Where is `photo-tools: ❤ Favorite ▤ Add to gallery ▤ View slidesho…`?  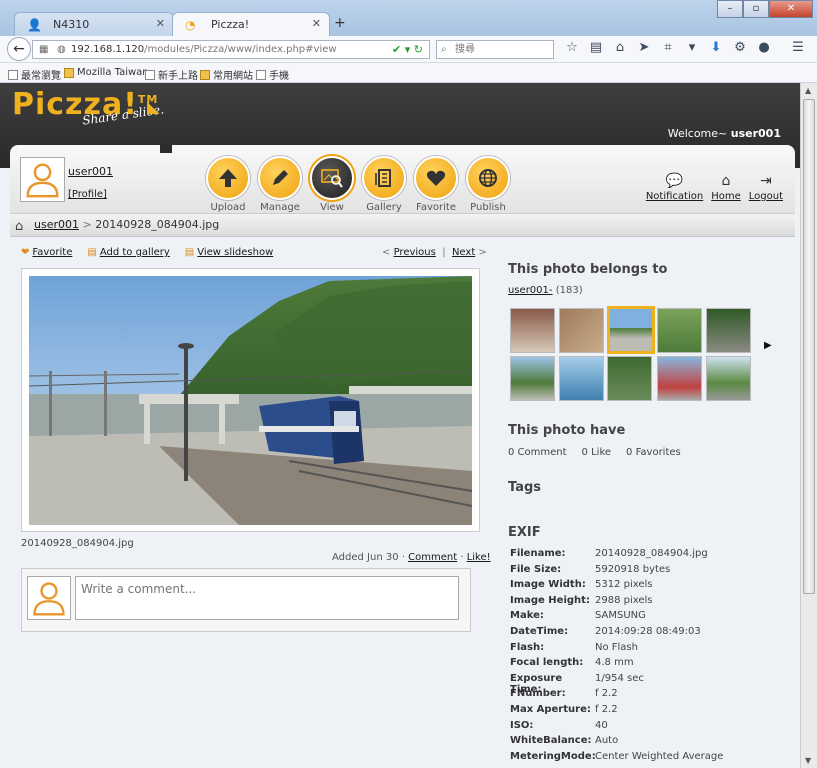 photo-tools: ❤ Favorite ▤ Add to gallery ▤ View slidesho… is located at coordinates (147, 252).